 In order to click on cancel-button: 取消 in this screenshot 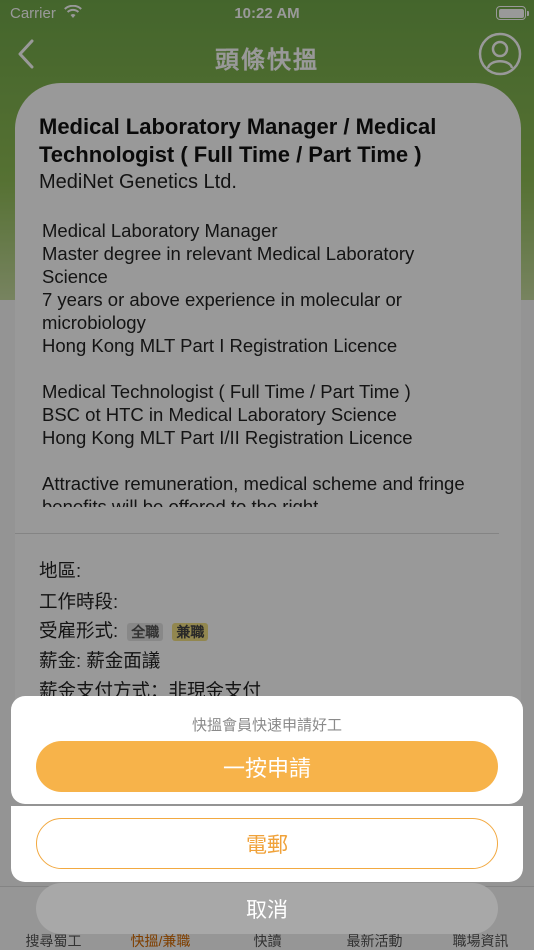, I will do `click(267, 908)`.